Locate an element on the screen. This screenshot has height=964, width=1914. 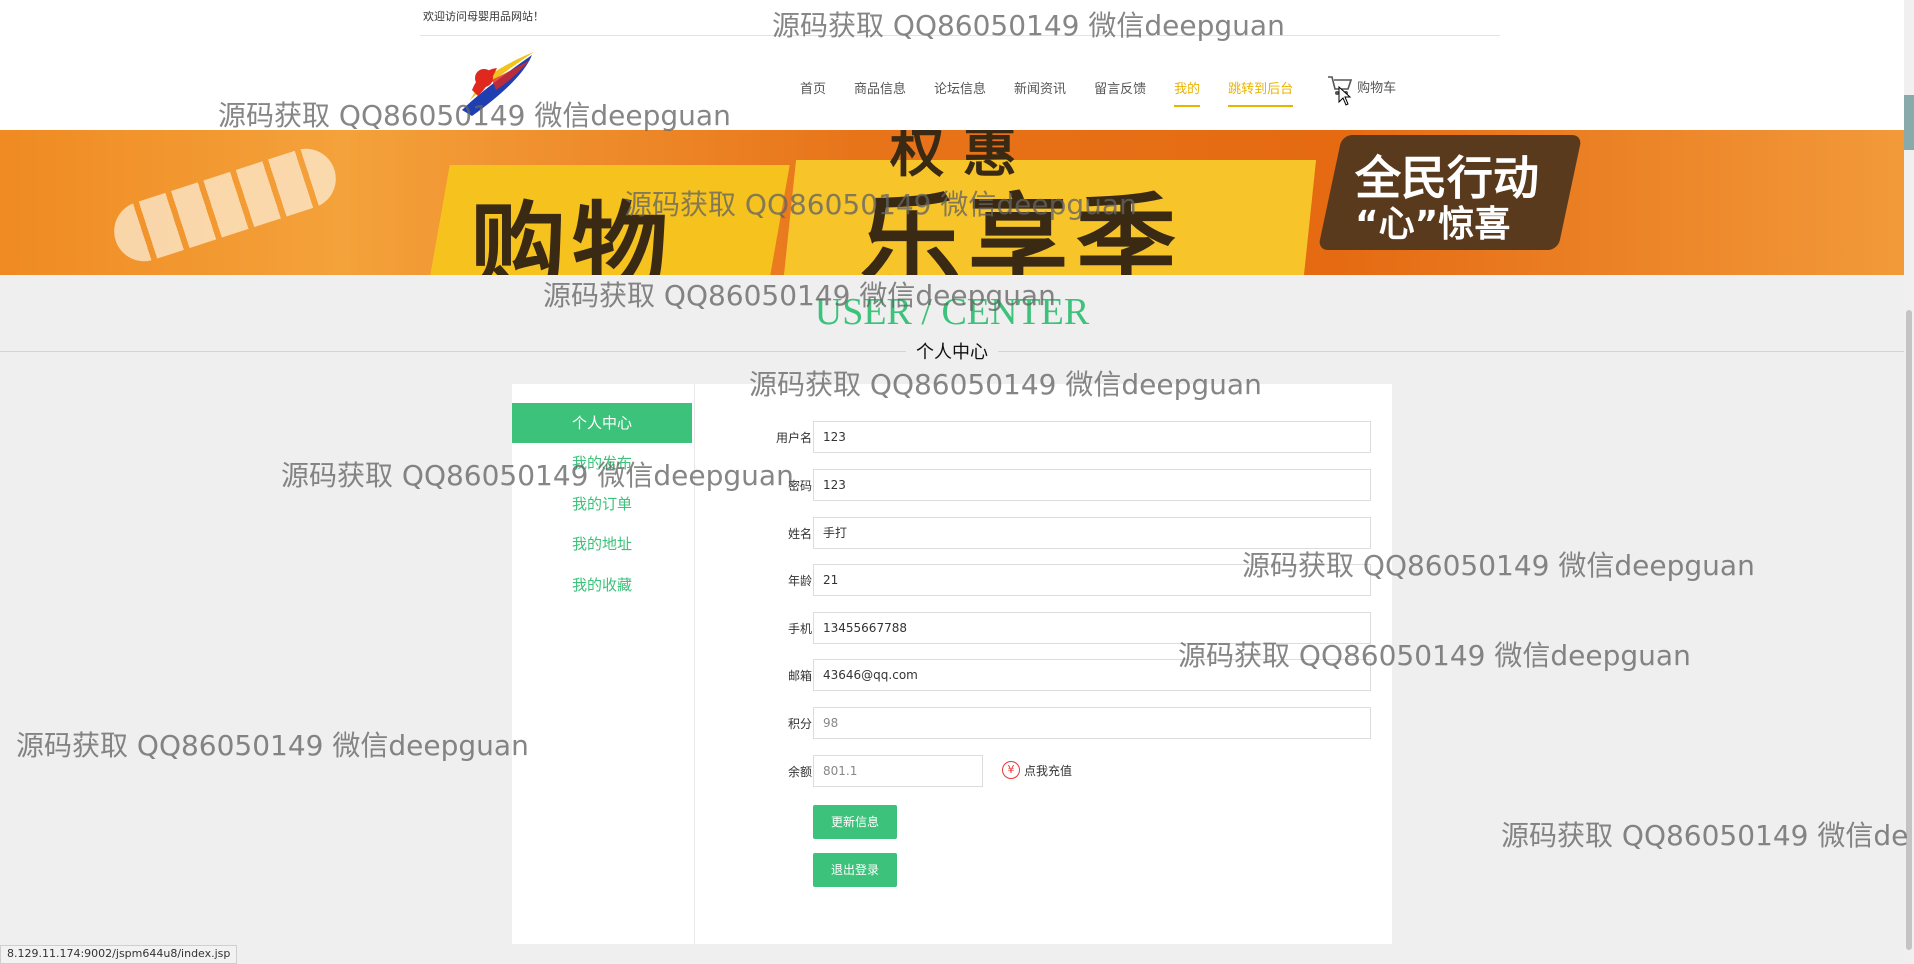
banner-text: 乐享季 is located at coordinates (1022, 229).